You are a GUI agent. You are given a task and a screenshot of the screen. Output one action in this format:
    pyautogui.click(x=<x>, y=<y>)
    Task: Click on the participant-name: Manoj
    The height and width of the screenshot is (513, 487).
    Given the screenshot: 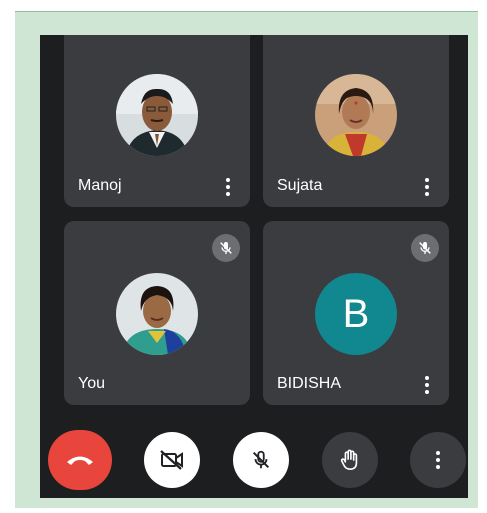 What is the action you would take?
    pyautogui.click(x=100, y=185)
    